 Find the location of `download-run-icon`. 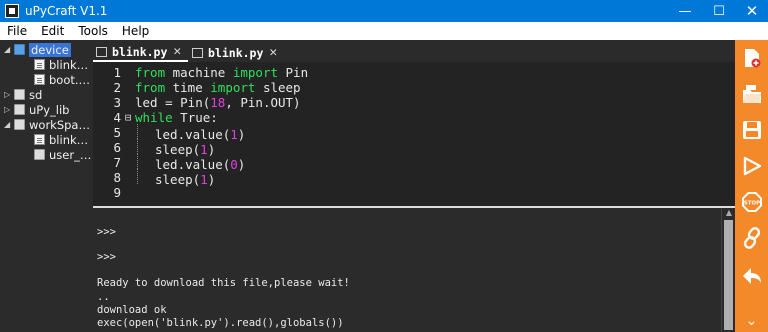

download-run-icon is located at coordinates (752, 165).